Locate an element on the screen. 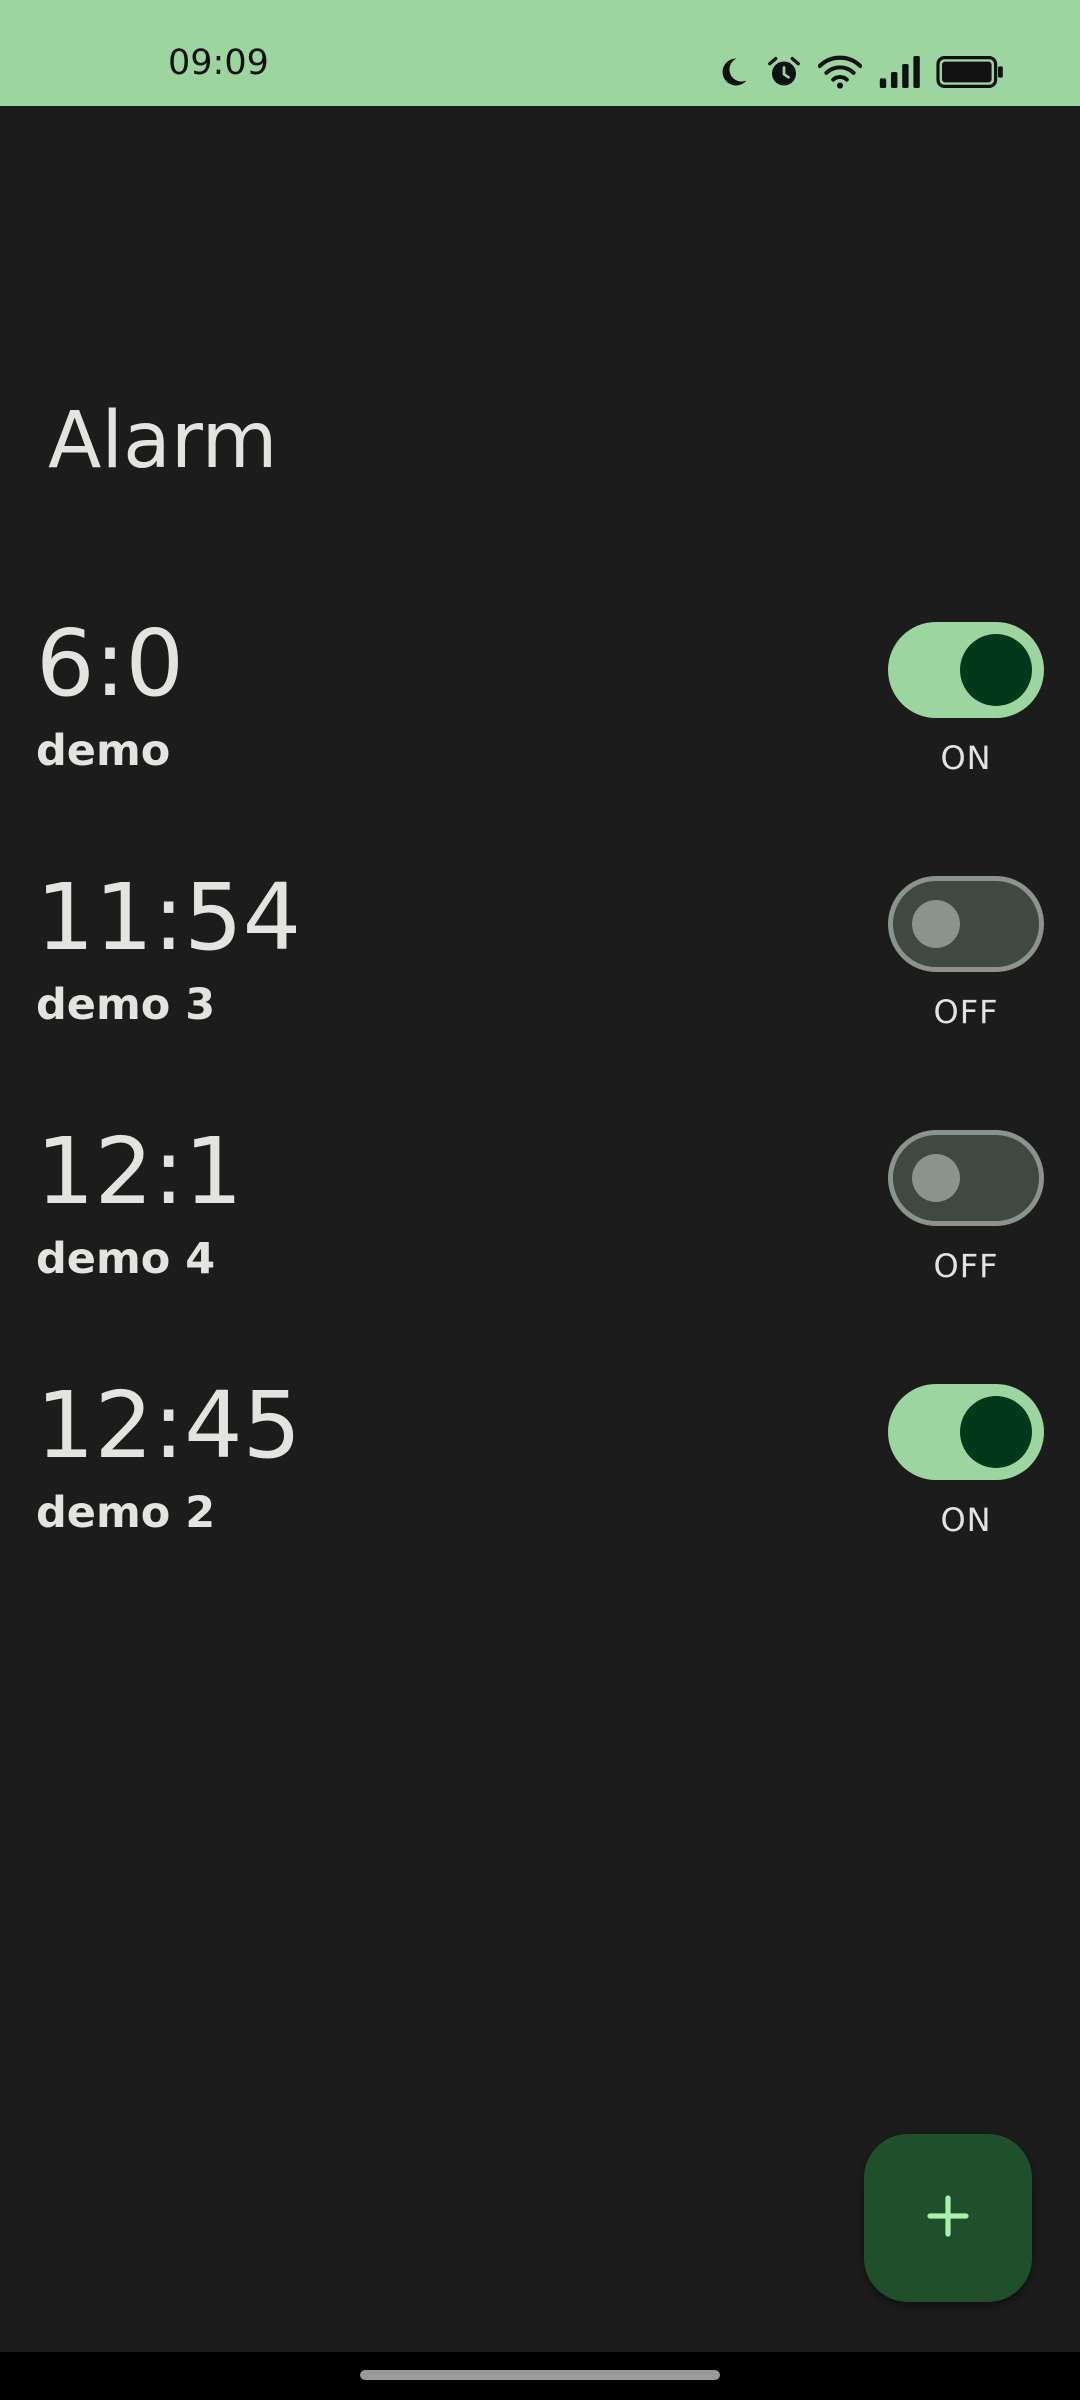  alarm-item: 11:54 demo 3 OFF is located at coordinates (540, 972).